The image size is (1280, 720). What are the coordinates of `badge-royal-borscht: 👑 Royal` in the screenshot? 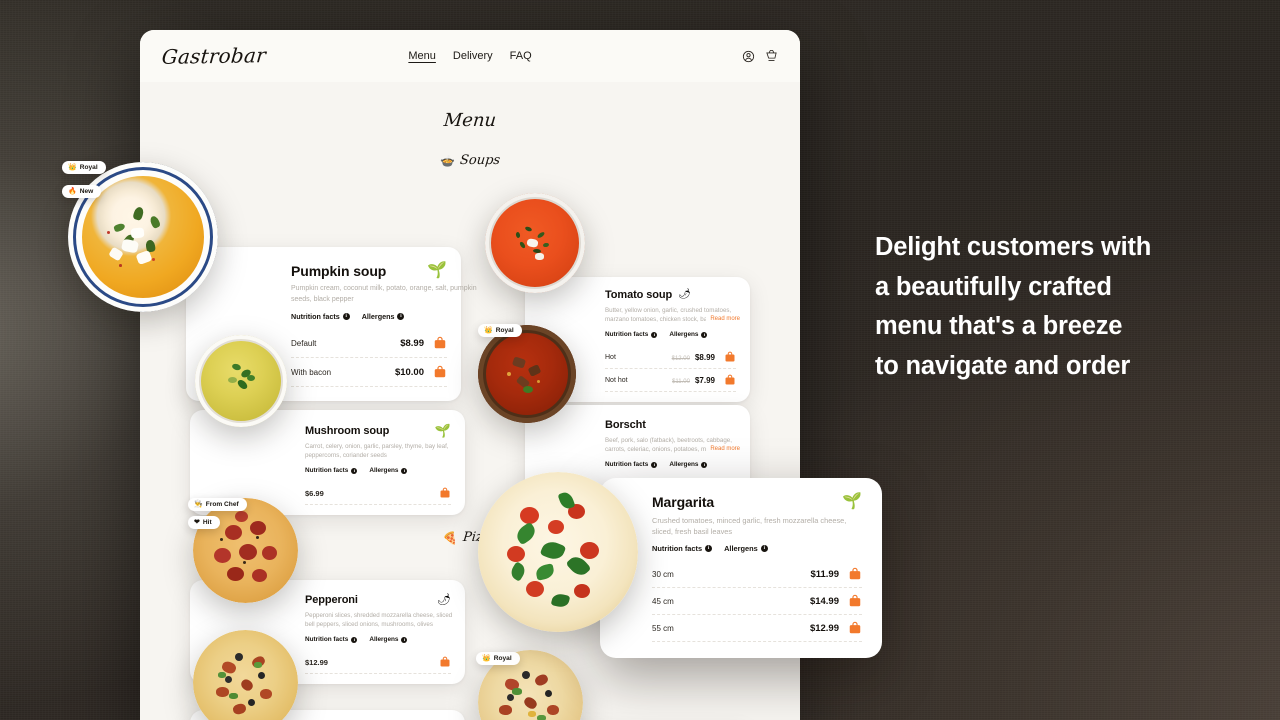 It's located at (500, 330).